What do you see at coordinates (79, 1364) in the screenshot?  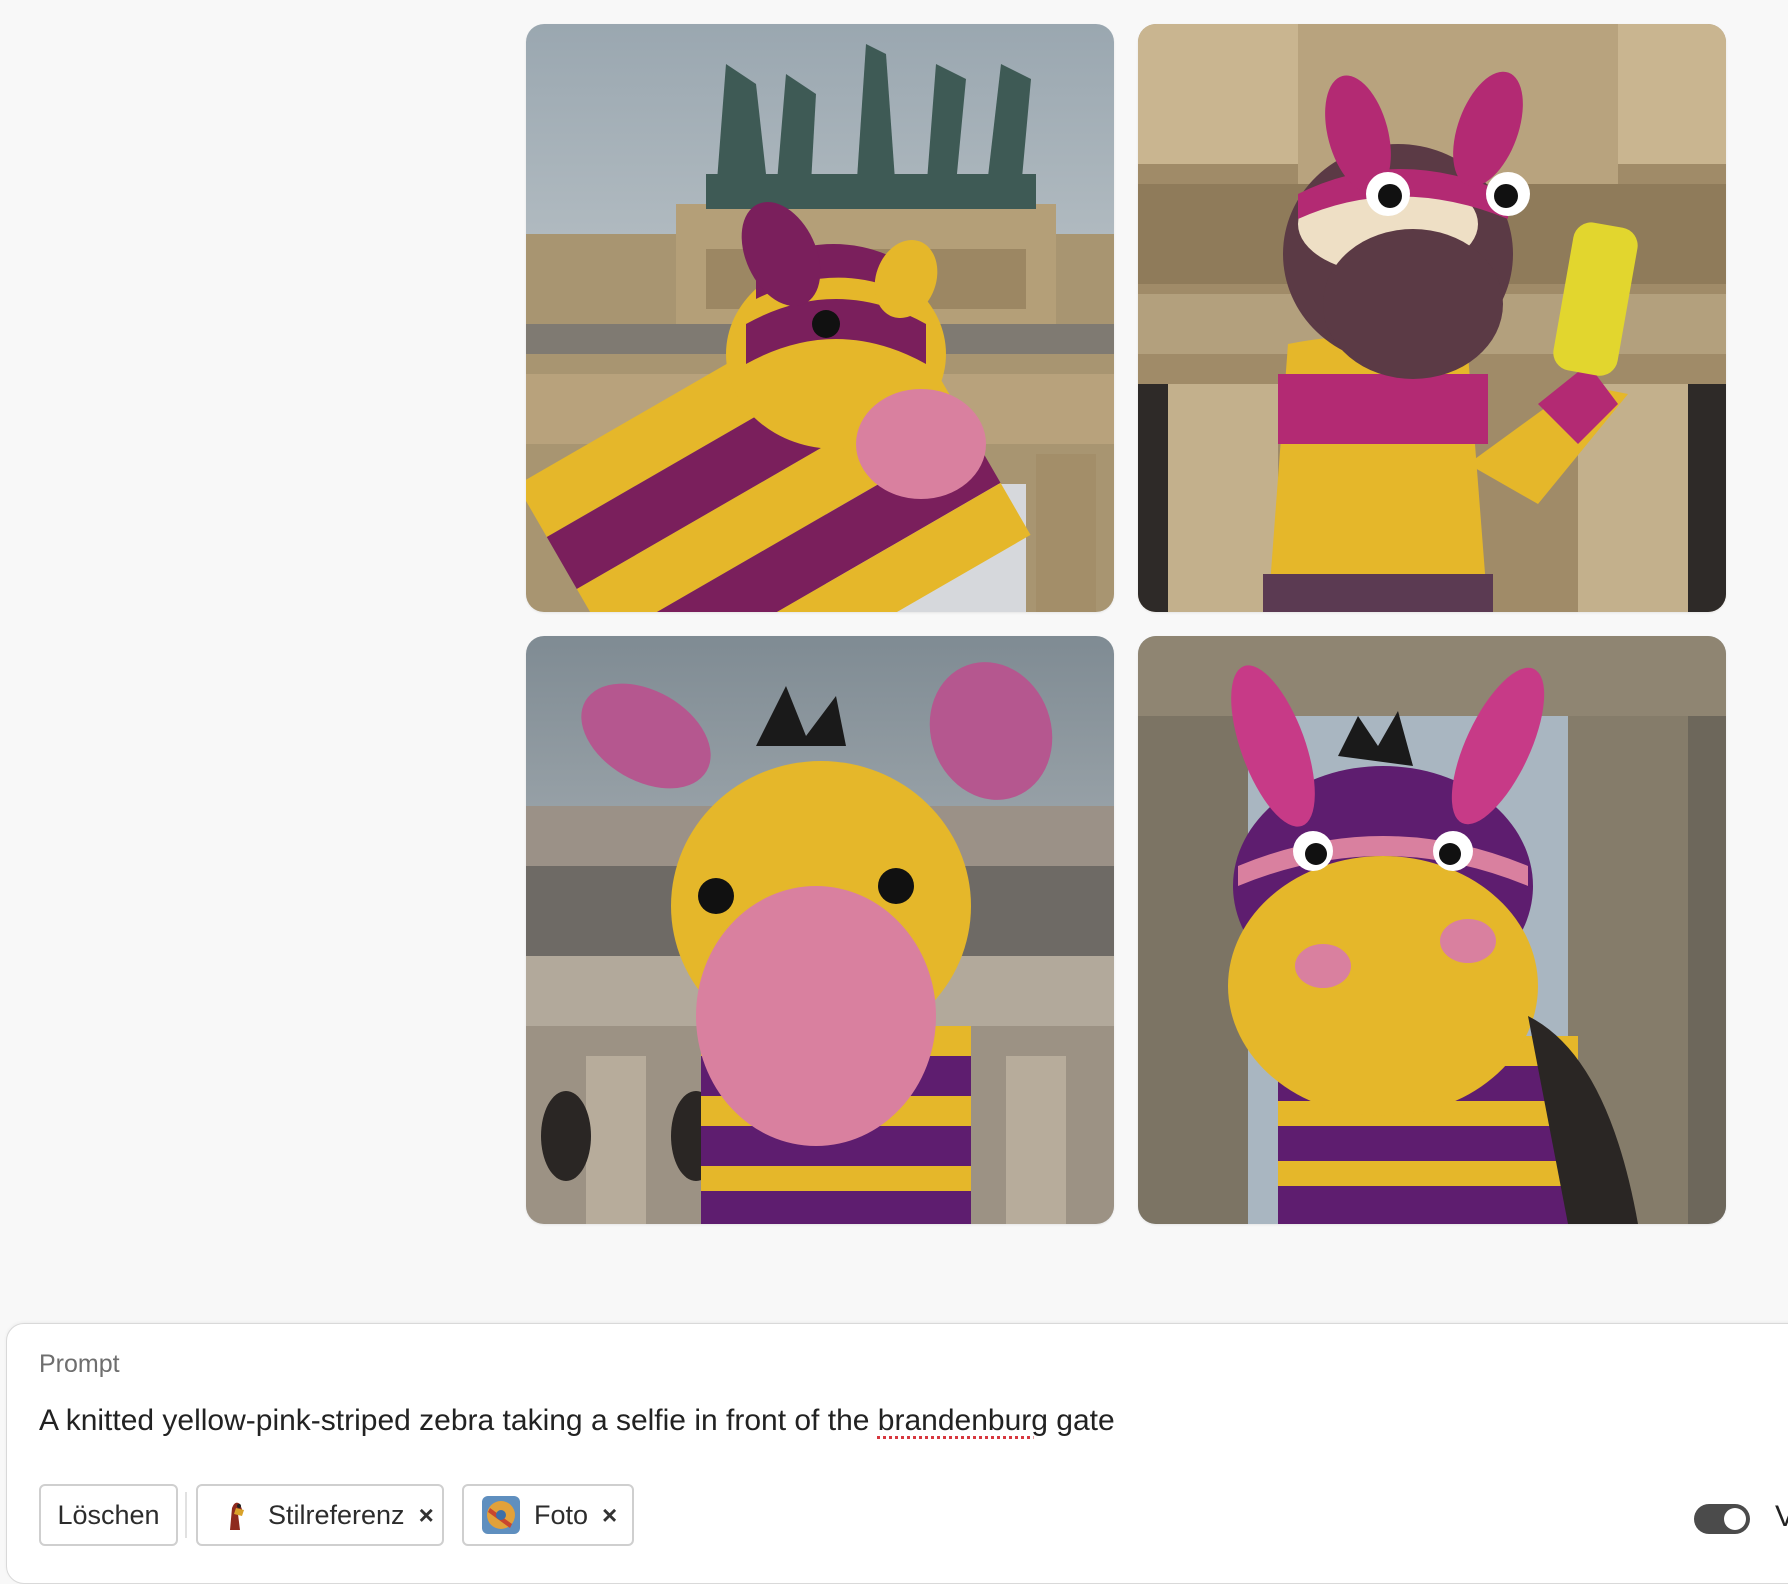 I see `prompt-label: Prompt` at bounding box center [79, 1364].